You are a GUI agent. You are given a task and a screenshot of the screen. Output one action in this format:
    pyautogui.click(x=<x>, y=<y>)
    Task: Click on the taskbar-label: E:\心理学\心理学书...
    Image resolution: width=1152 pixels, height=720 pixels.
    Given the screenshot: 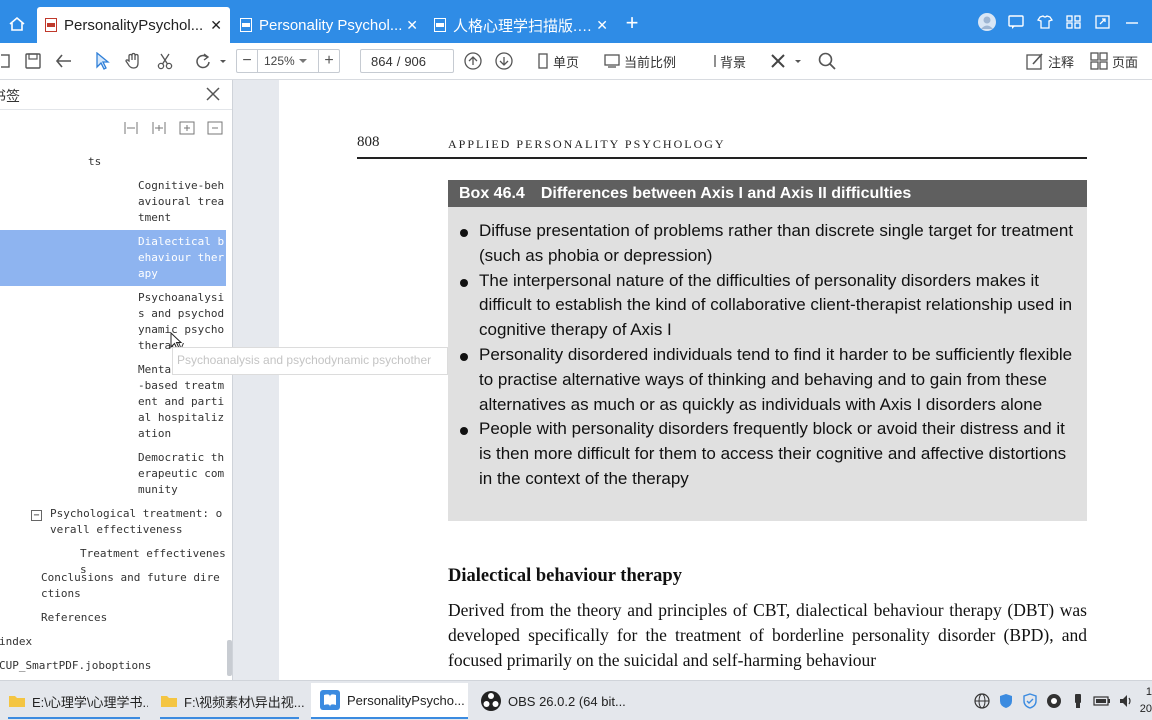 What is the action you would take?
    pyautogui.click(x=90, y=702)
    